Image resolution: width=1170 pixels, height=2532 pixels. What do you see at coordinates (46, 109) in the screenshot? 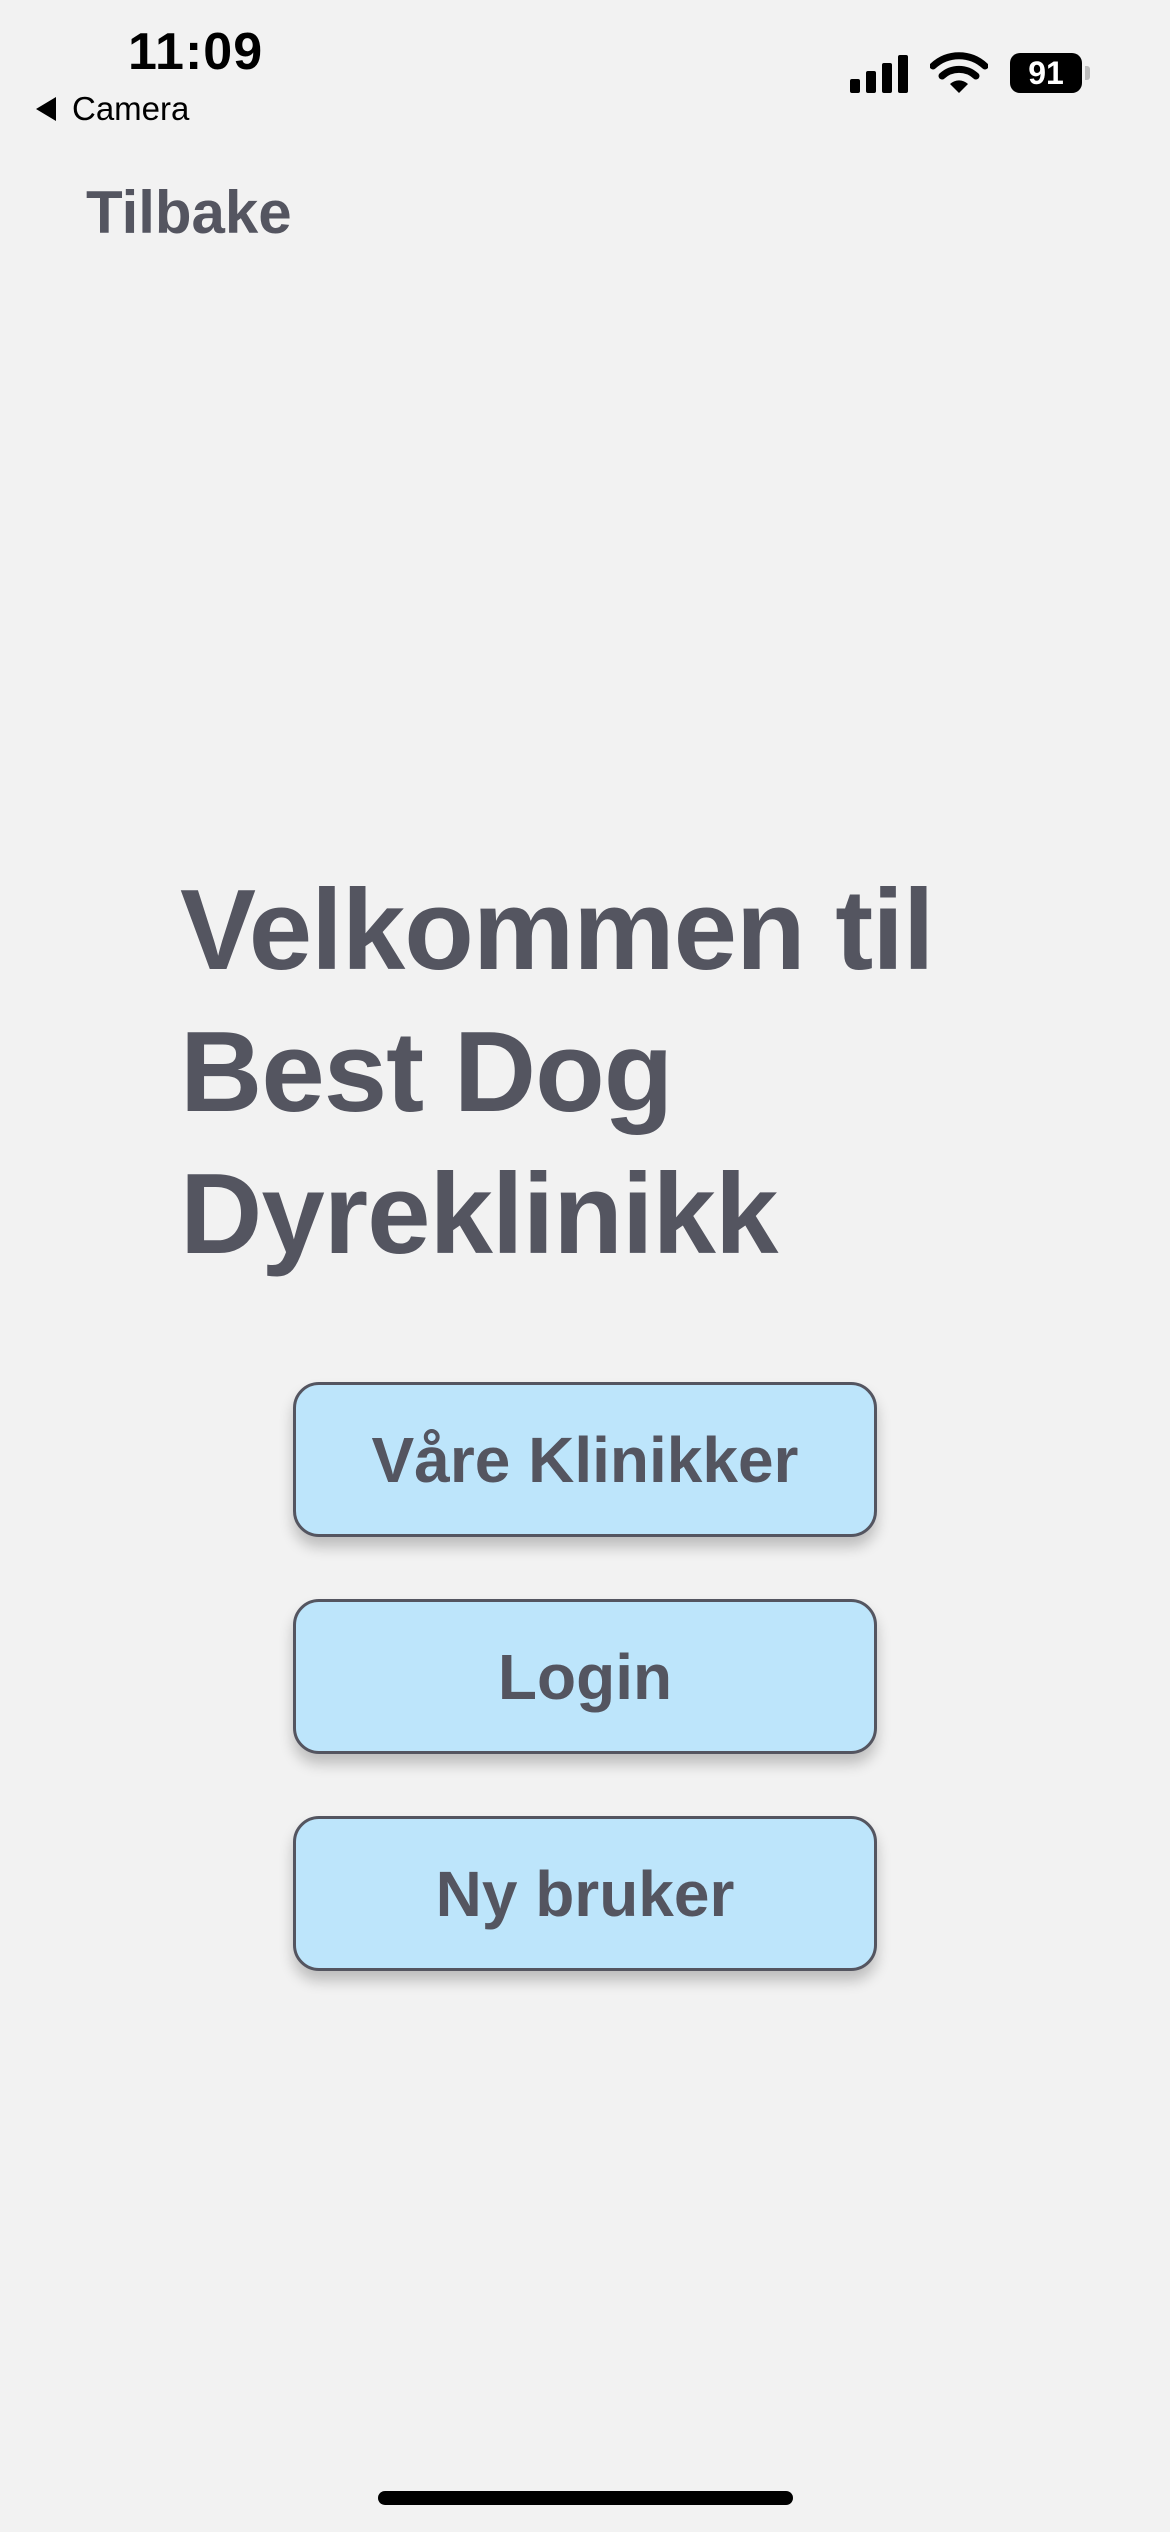
I see `back-triangle-icon` at bounding box center [46, 109].